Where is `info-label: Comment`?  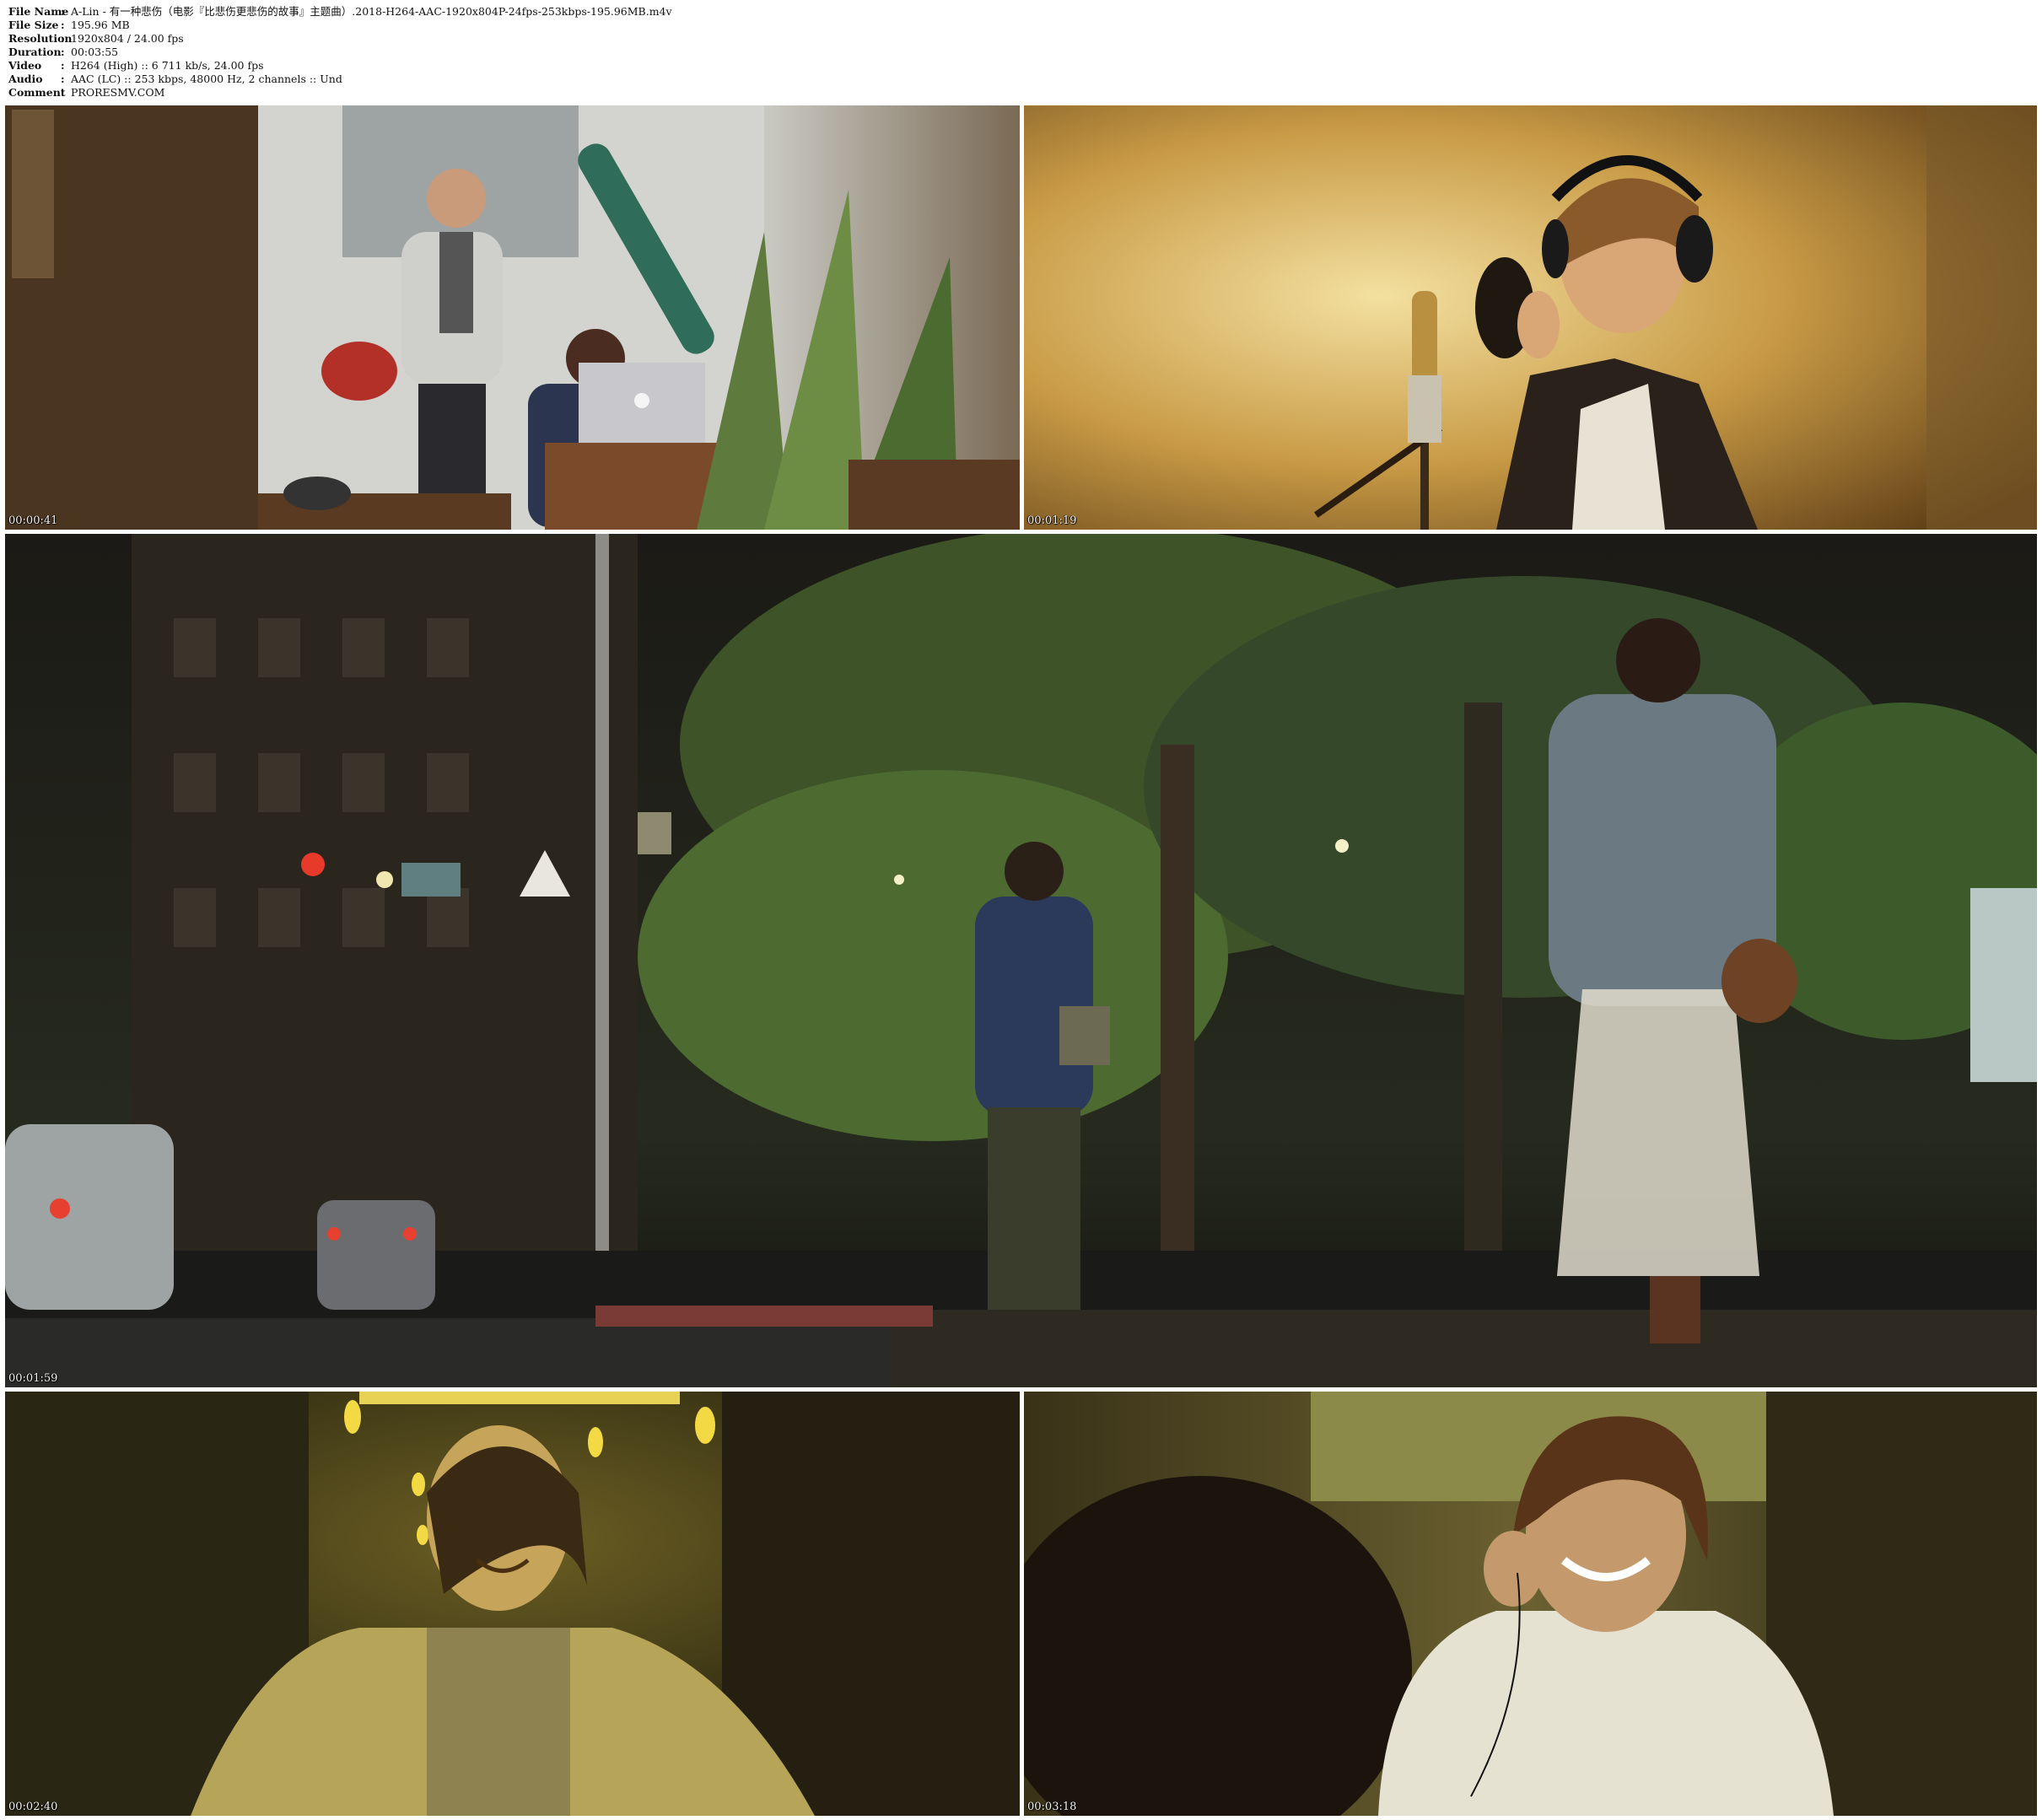
info-label: Comment is located at coordinates (37, 93).